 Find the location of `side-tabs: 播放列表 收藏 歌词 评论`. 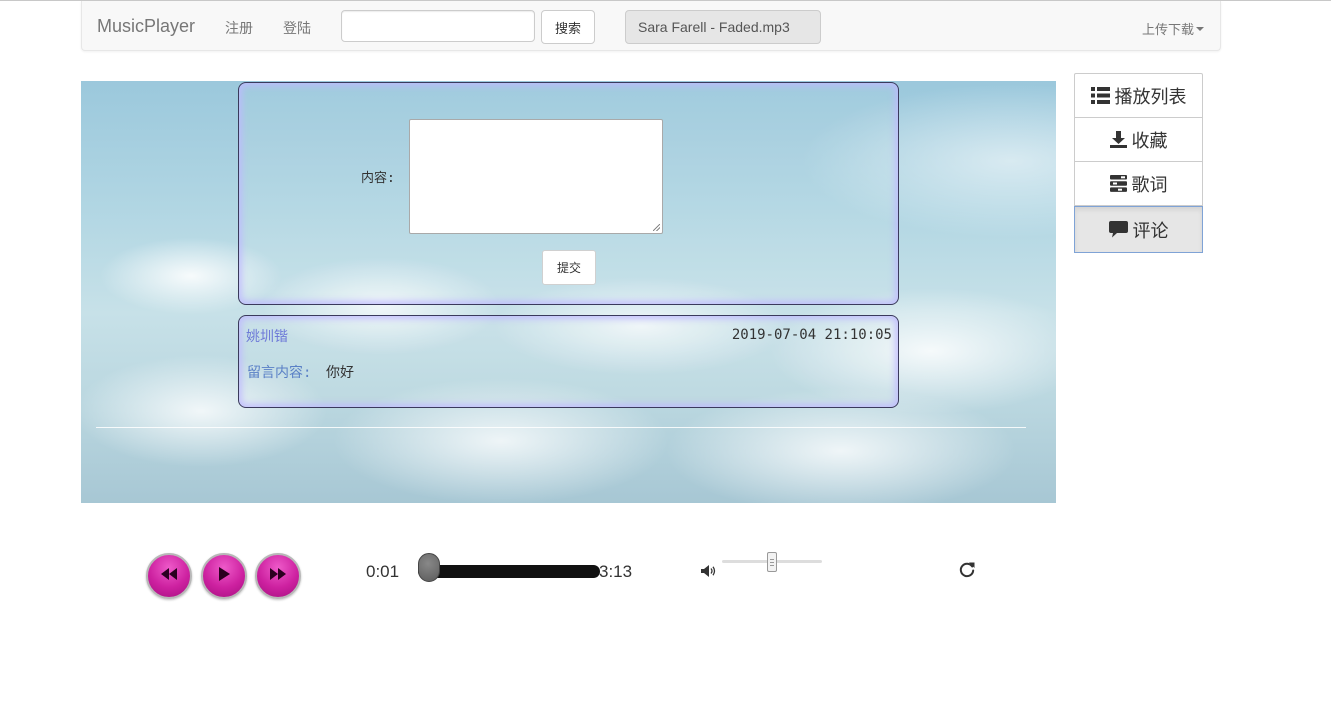

side-tabs: 播放列表 收藏 歌词 评论 is located at coordinates (1138, 163).